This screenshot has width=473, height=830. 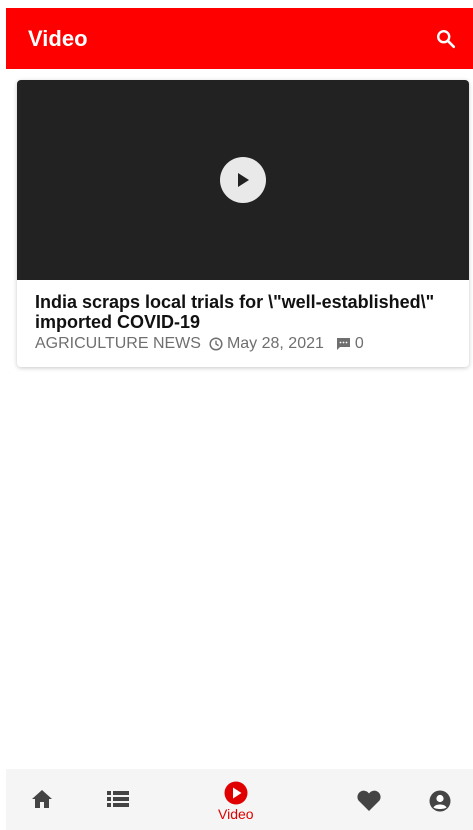 I want to click on post-comments-group: 0, so click(x=350, y=344).